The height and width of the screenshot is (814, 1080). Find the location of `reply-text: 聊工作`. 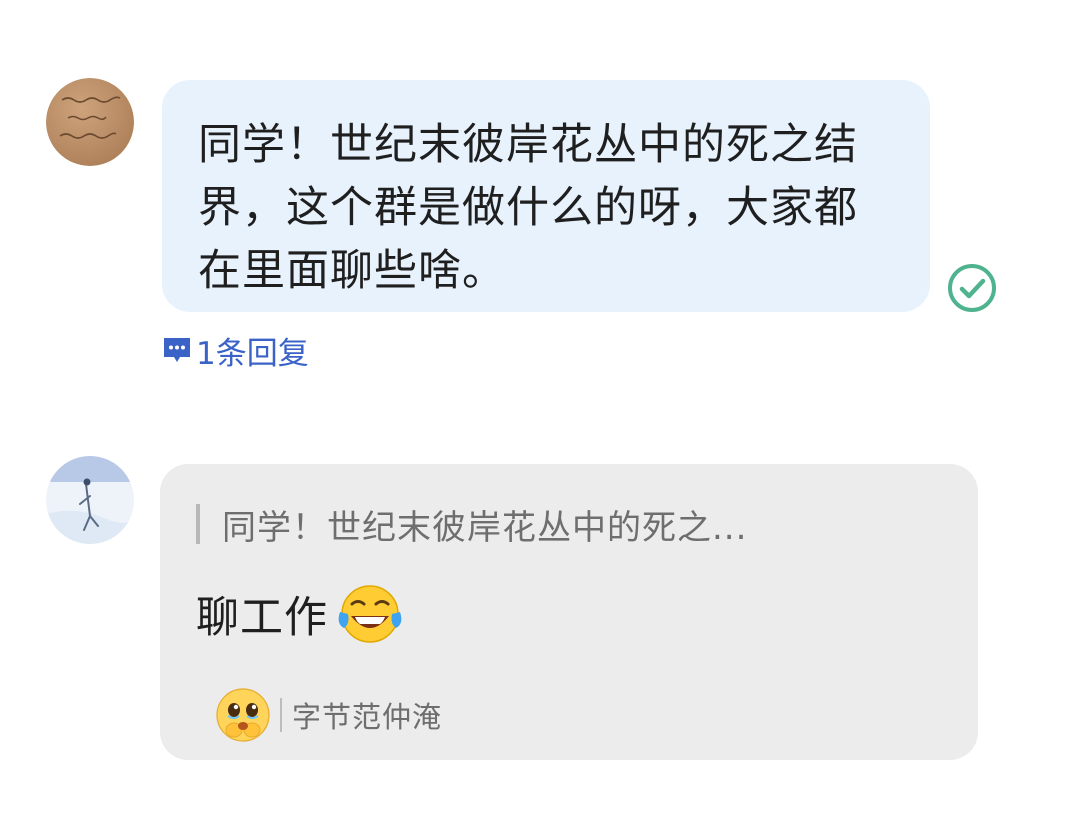

reply-text: 聊工作 is located at coordinates (262, 618).